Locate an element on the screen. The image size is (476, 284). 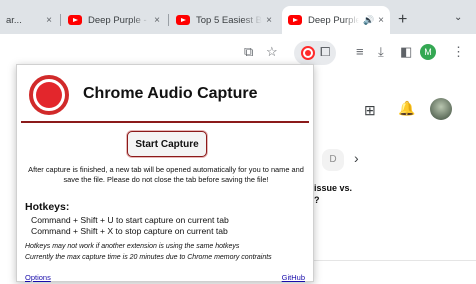
start-capture-button: Start Capture is located at coordinates (167, 144).